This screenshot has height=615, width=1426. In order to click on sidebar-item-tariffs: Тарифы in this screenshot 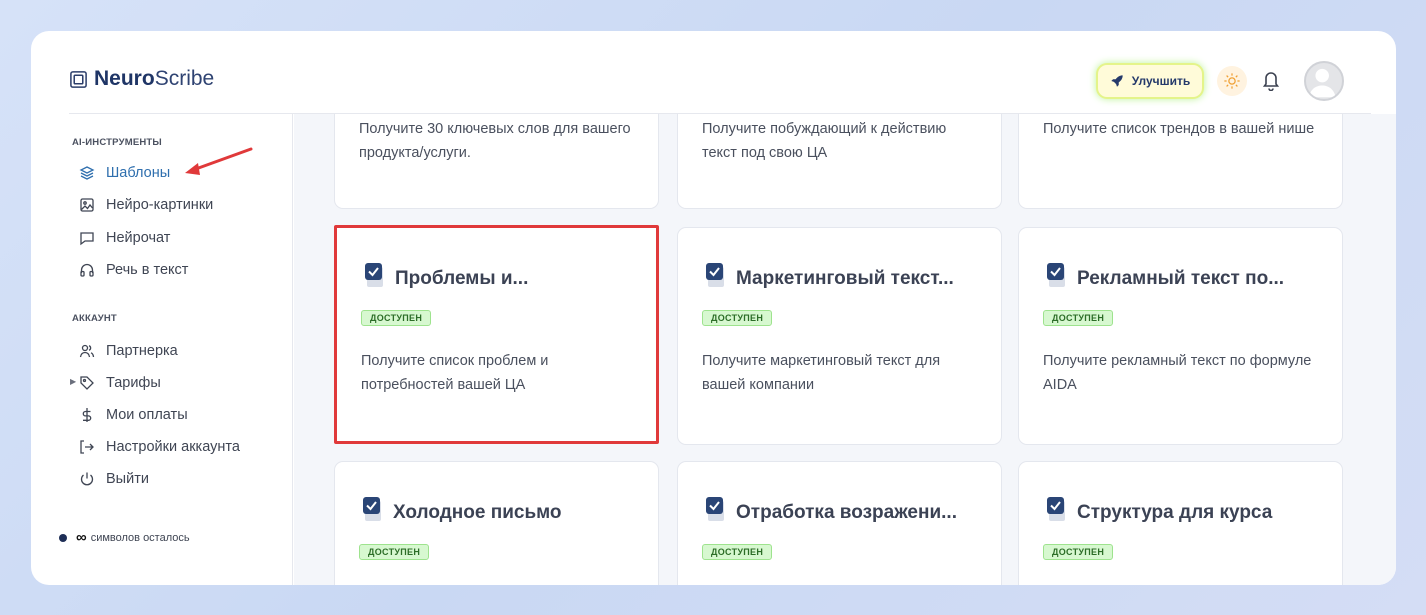, I will do `click(120, 383)`.